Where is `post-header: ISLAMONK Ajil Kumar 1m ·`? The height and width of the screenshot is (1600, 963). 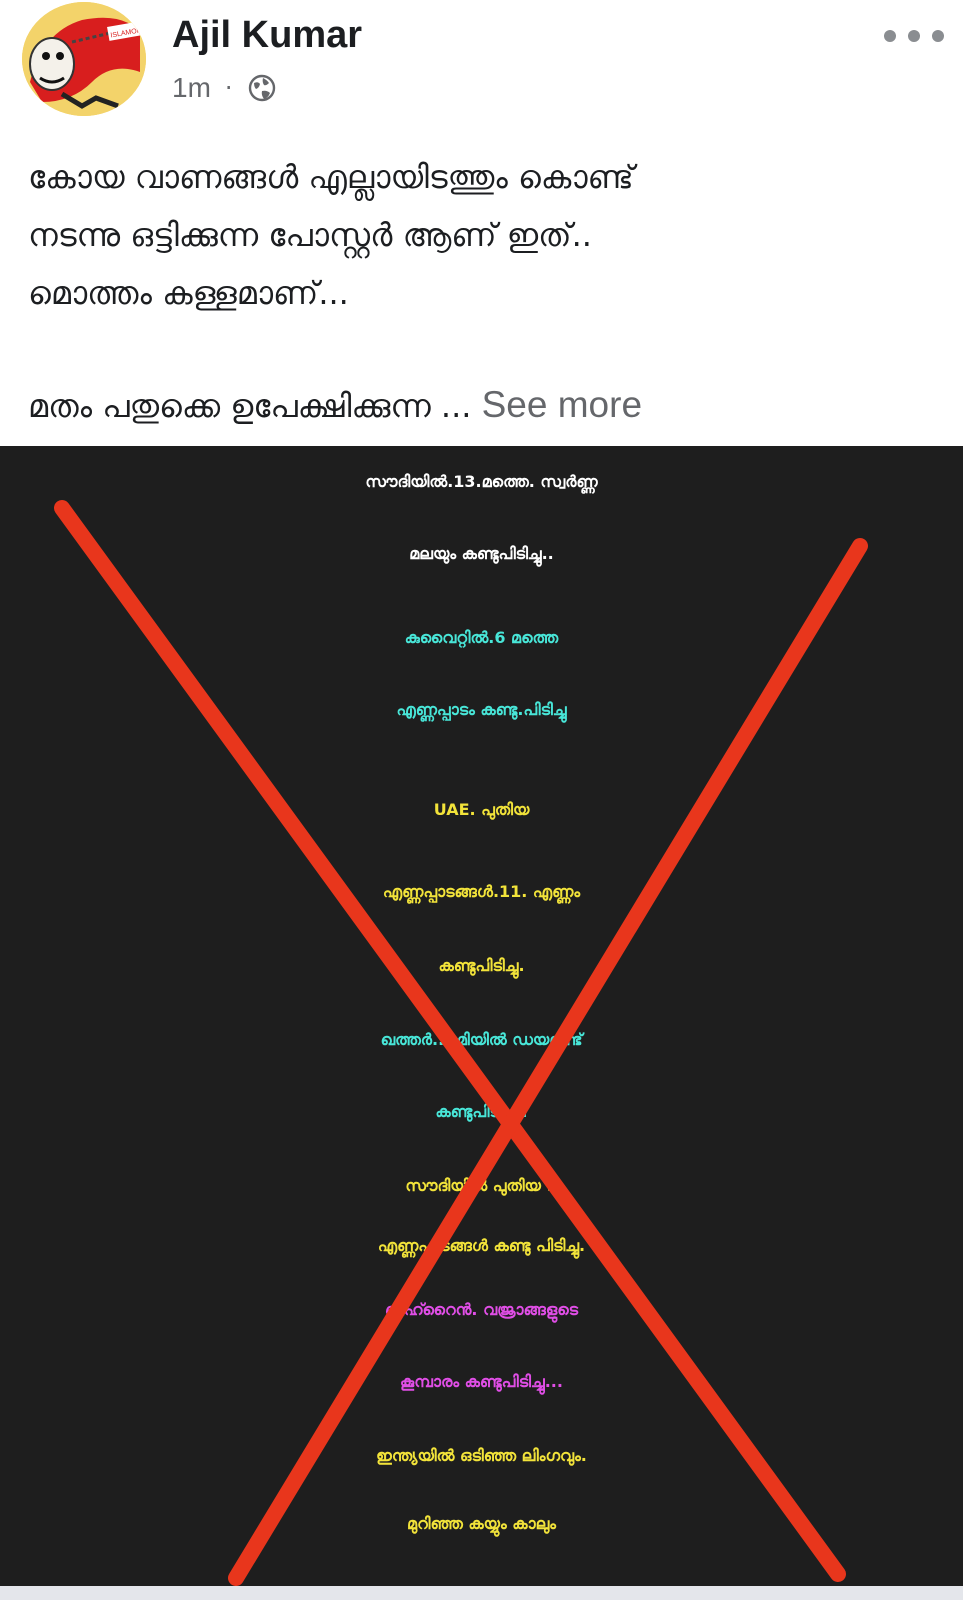 post-header: ISLAMONK Ajil Kumar 1m · is located at coordinates (481, 62).